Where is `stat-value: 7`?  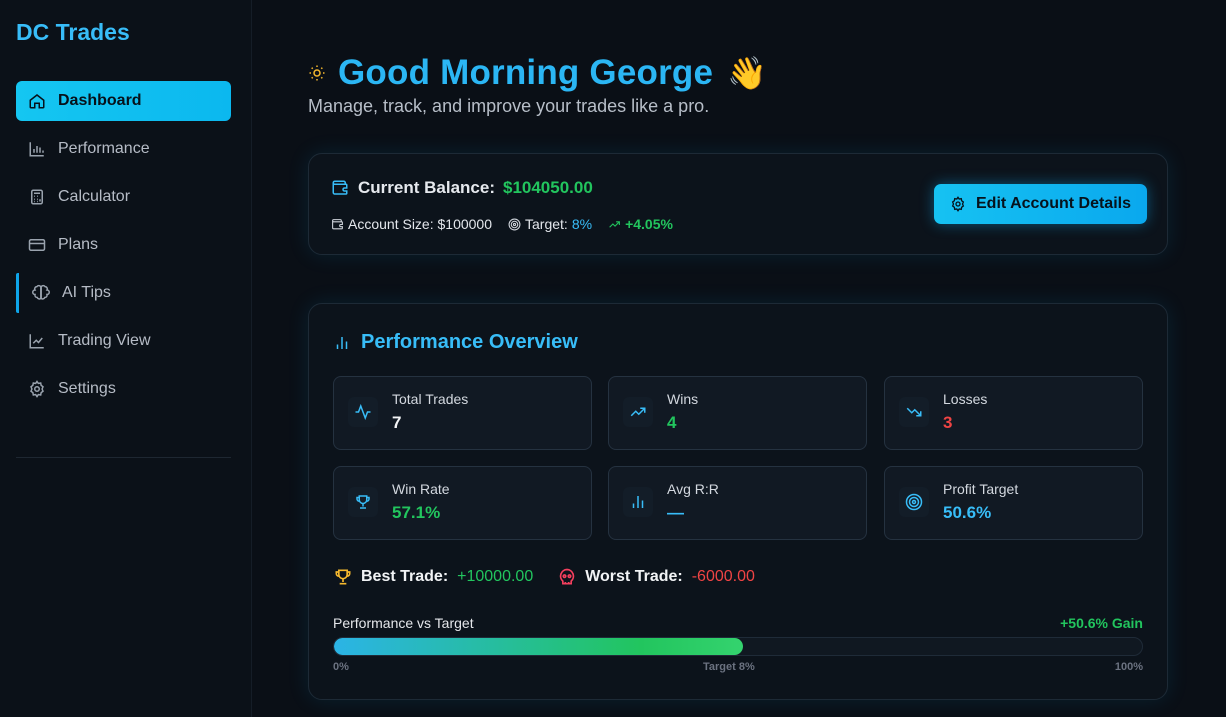
stat-value: 7 is located at coordinates (397, 422).